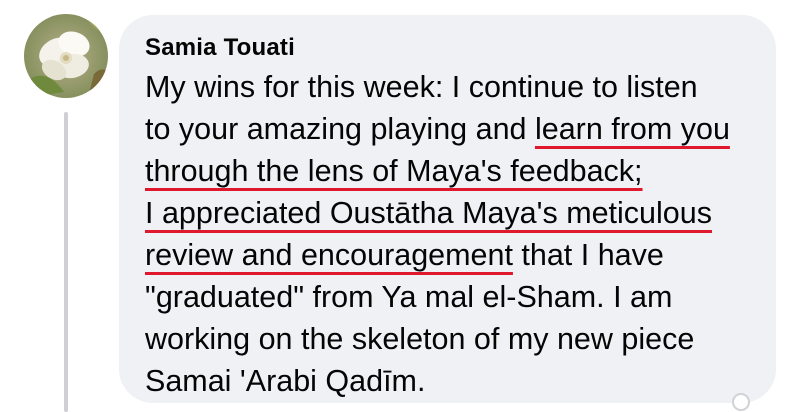  I want to click on comment-line: "graduated" from Ya mal el-Sham. I am, so click(450, 297).